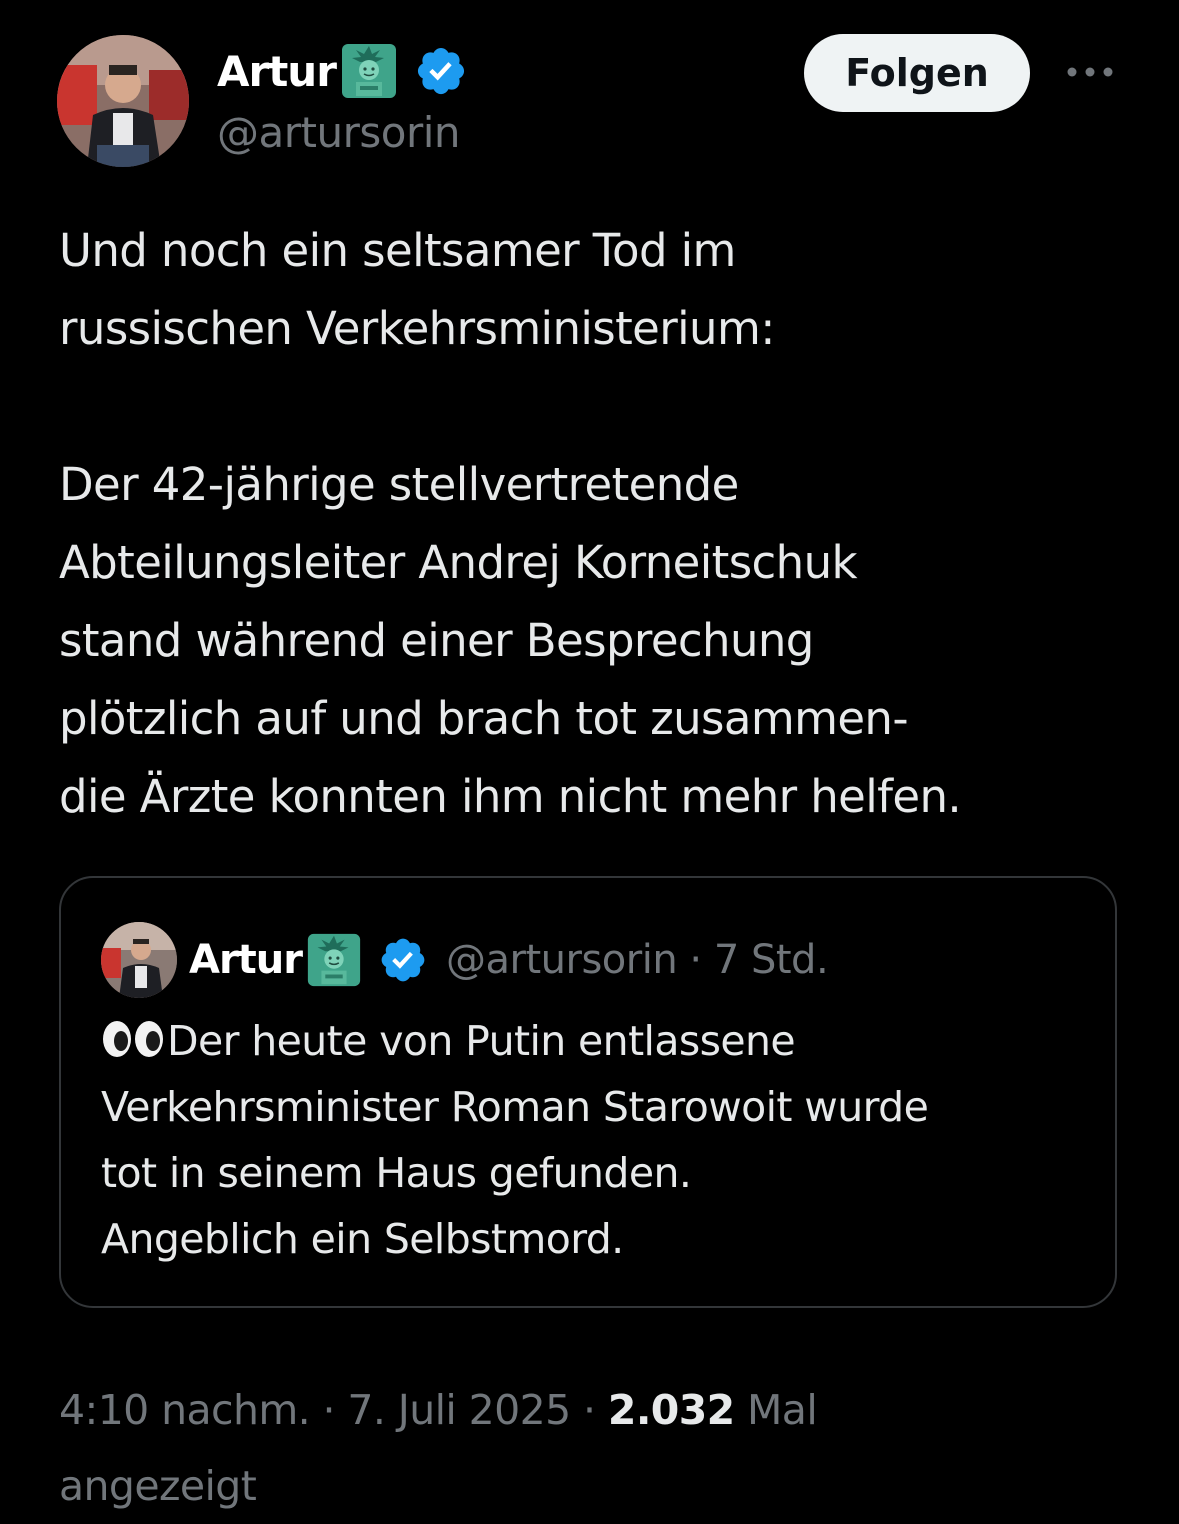 This screenshot has height=1524, width=1179. I want to click on quoted-tweet-line: tot in seinem Haus gefunden., so click(396, 1173).